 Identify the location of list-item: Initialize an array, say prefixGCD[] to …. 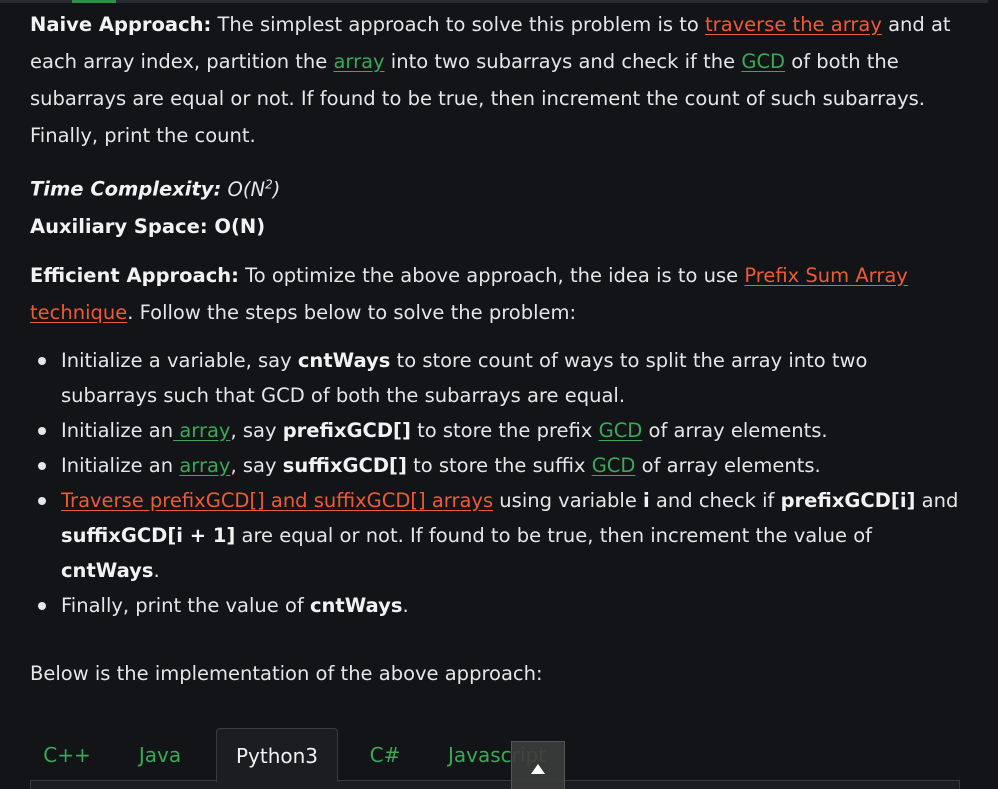
(495, 430).